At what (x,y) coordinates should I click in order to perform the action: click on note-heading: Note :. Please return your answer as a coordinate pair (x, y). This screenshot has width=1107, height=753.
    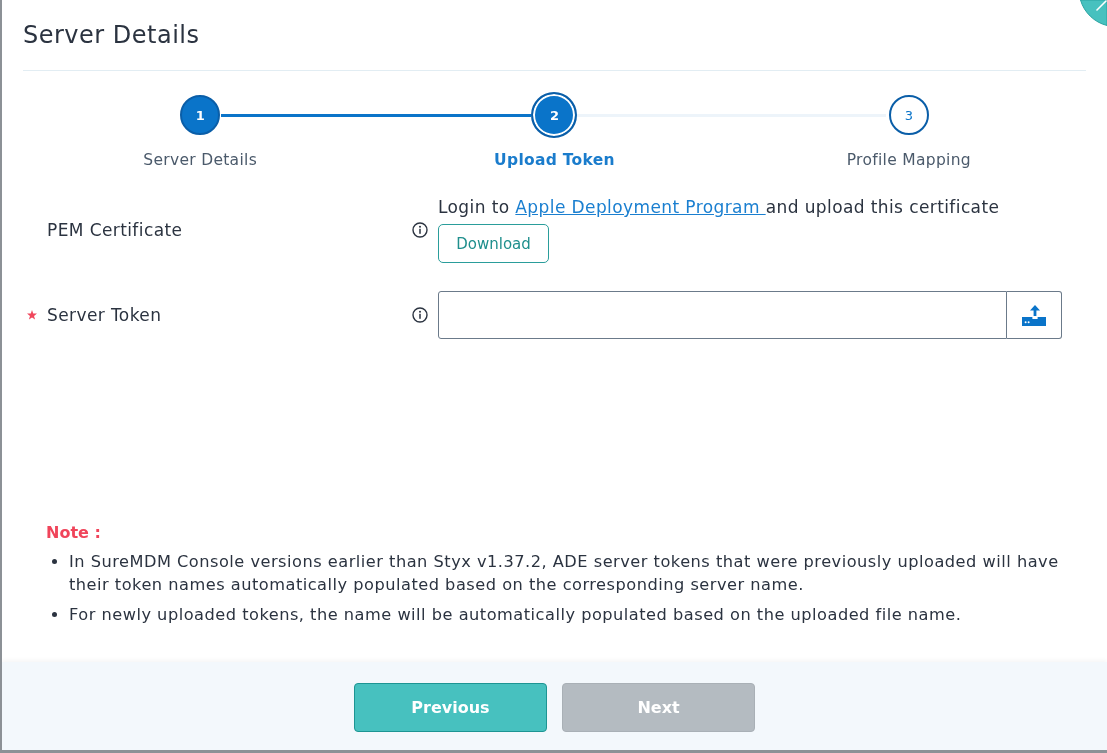
    Looking at the image, I should click on (74, 533).